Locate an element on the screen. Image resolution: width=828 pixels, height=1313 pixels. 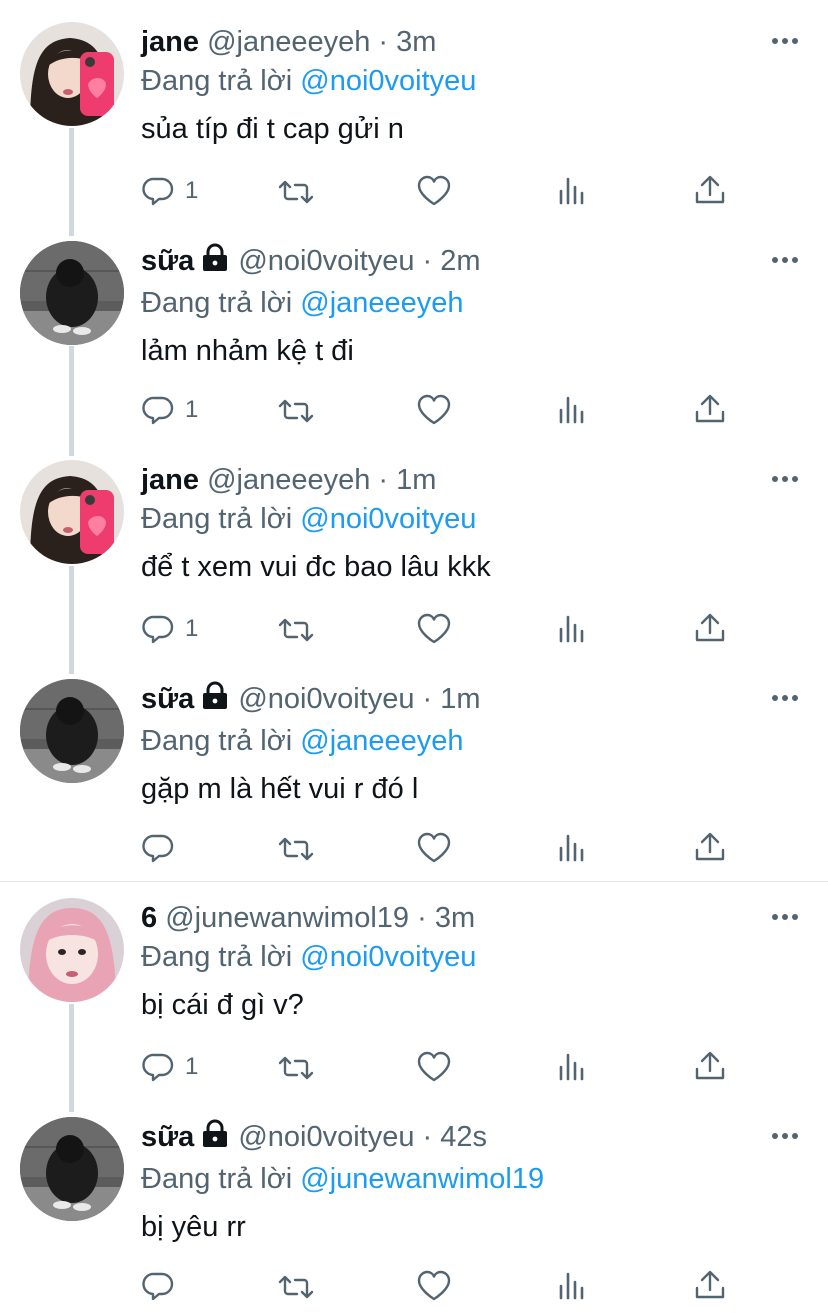
timestamp: 42s is located at coordinates (463, 1137).